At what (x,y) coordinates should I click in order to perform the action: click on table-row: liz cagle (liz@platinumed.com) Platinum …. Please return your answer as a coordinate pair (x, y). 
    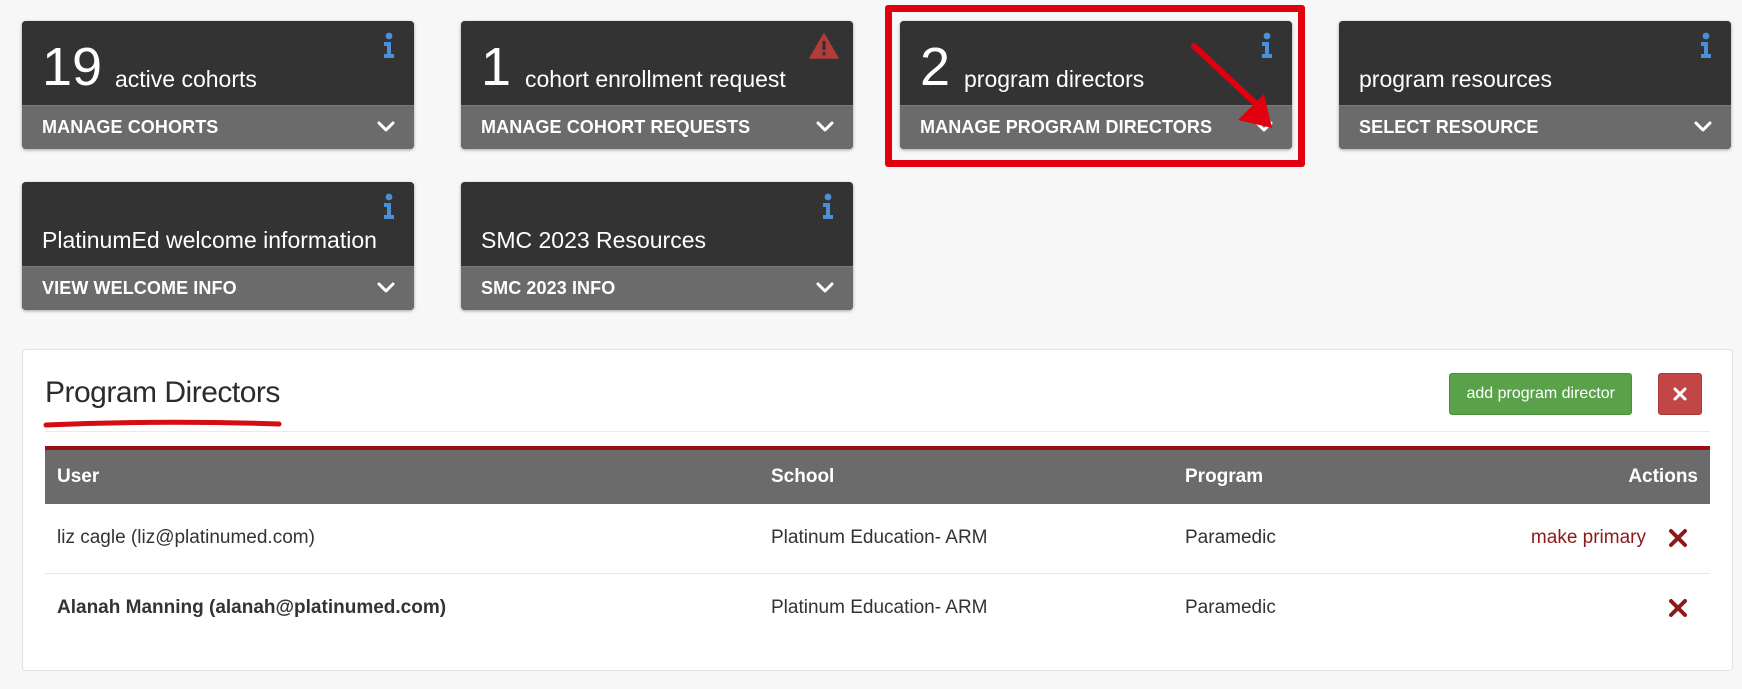
    Looking at the image, I should click on (877, 539).